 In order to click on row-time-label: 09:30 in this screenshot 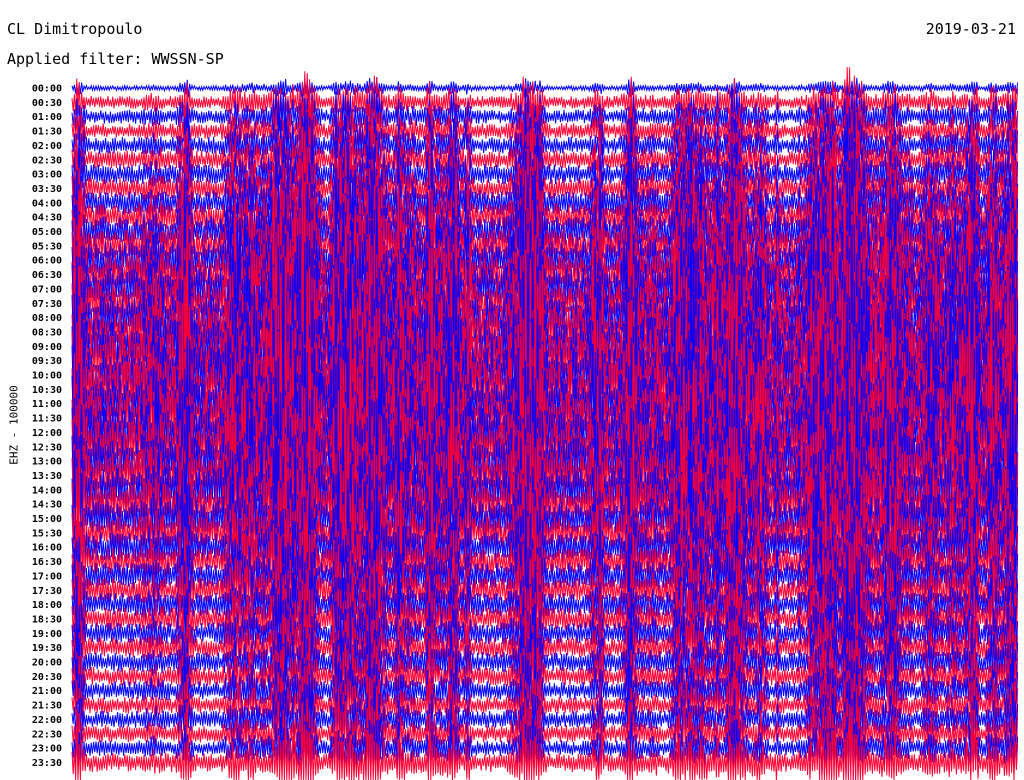, I will do `click(47, 361)`.